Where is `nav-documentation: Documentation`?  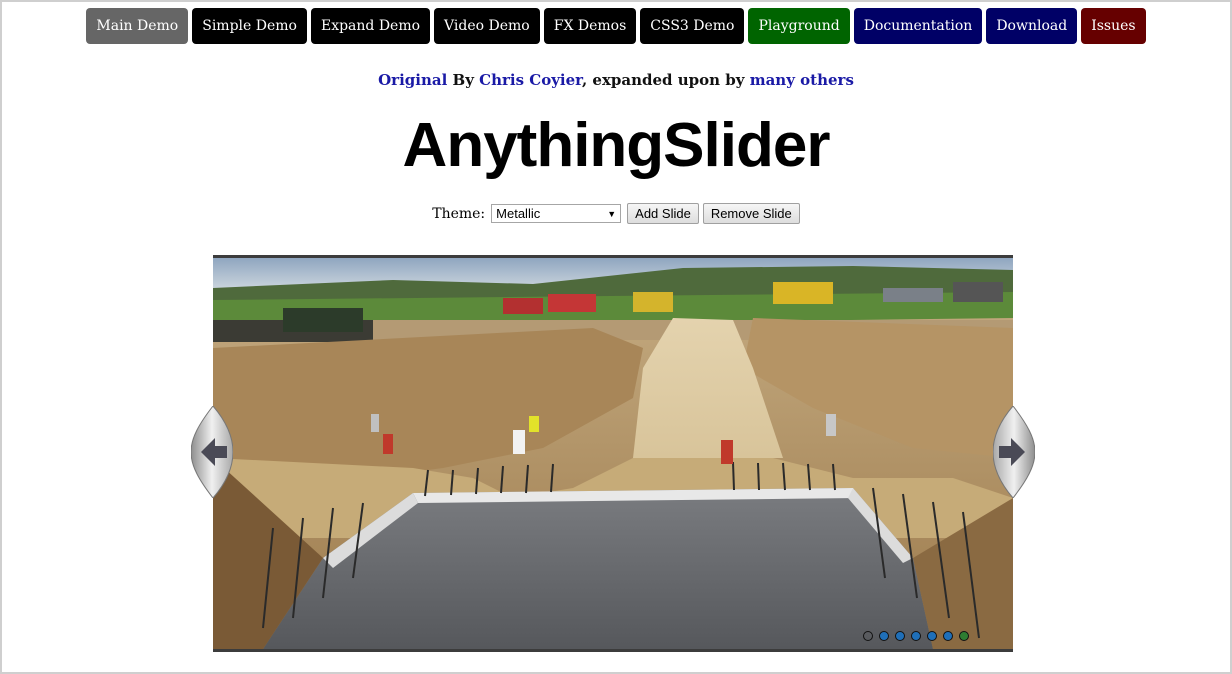
nav-documentation: Documentation is located at coordinates (918, 26).